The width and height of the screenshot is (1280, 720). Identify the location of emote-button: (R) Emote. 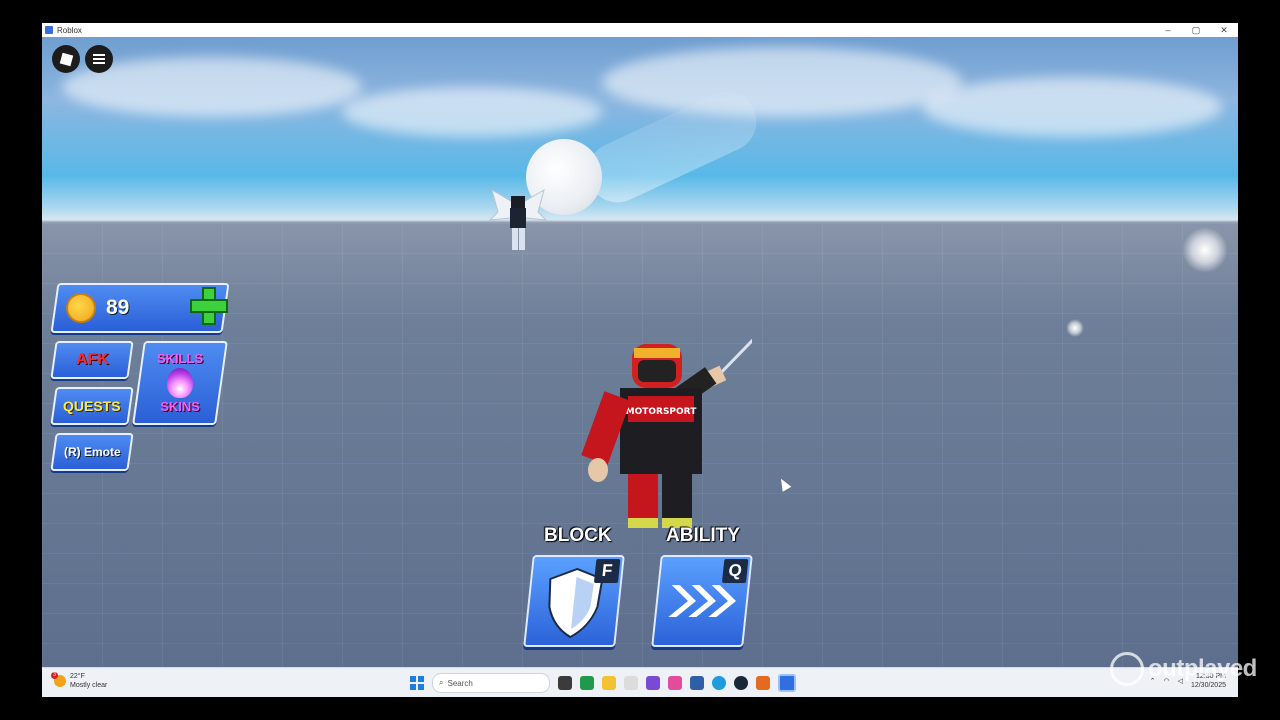
(92, 452).